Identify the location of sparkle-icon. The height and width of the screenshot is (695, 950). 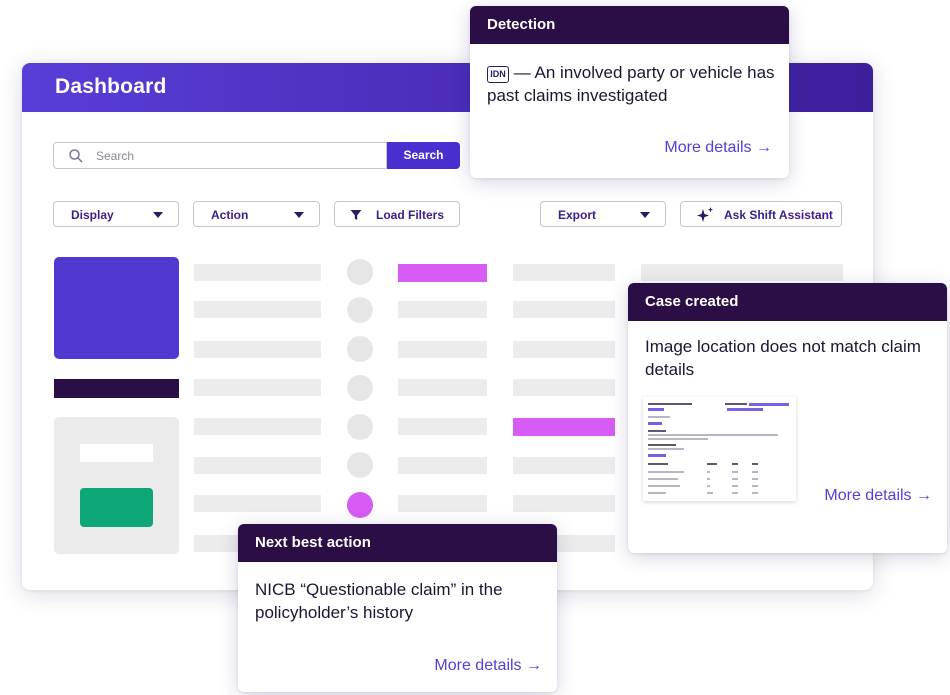
(705, 214).